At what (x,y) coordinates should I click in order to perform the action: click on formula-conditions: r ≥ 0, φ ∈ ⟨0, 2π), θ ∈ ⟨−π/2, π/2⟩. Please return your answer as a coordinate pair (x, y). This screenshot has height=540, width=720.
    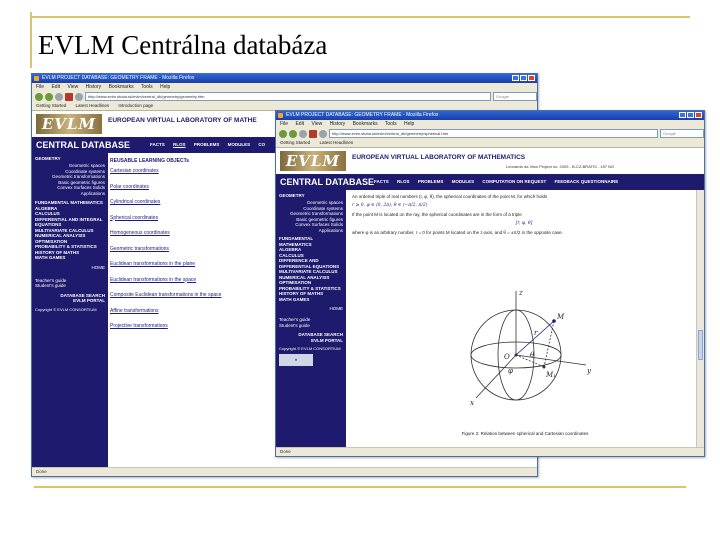
    Looking at the image, I should click on (390, 205).